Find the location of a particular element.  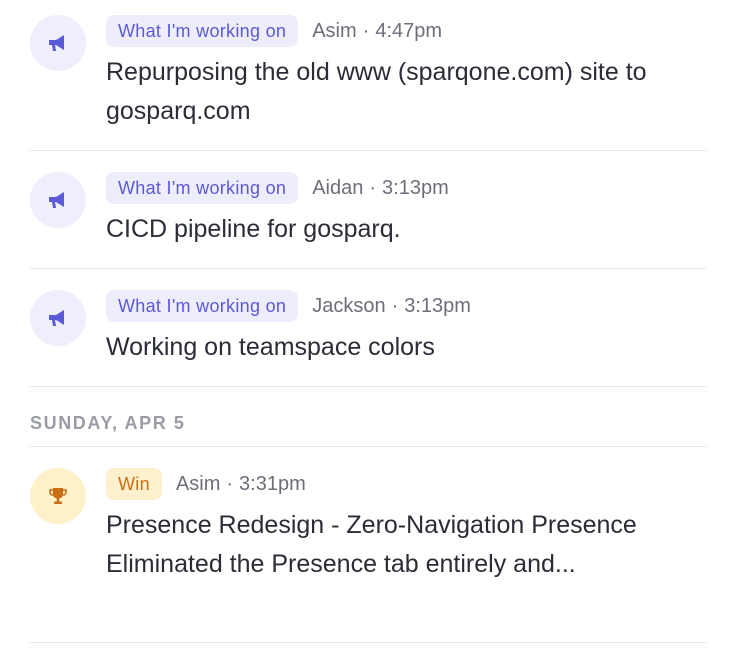

entry-meta: What I'm working on Jackson · 3:13pm is located at coordinates (288, 306).